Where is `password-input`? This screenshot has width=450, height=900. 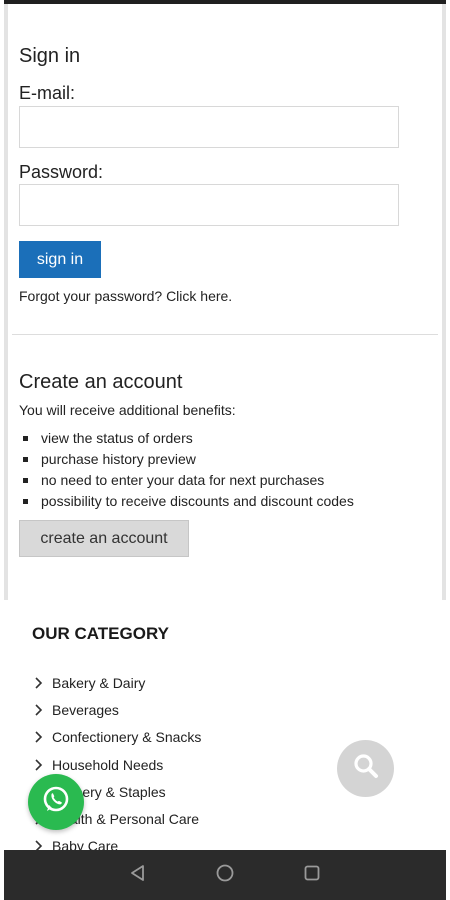 password-input is located at coordinates (209, 205).